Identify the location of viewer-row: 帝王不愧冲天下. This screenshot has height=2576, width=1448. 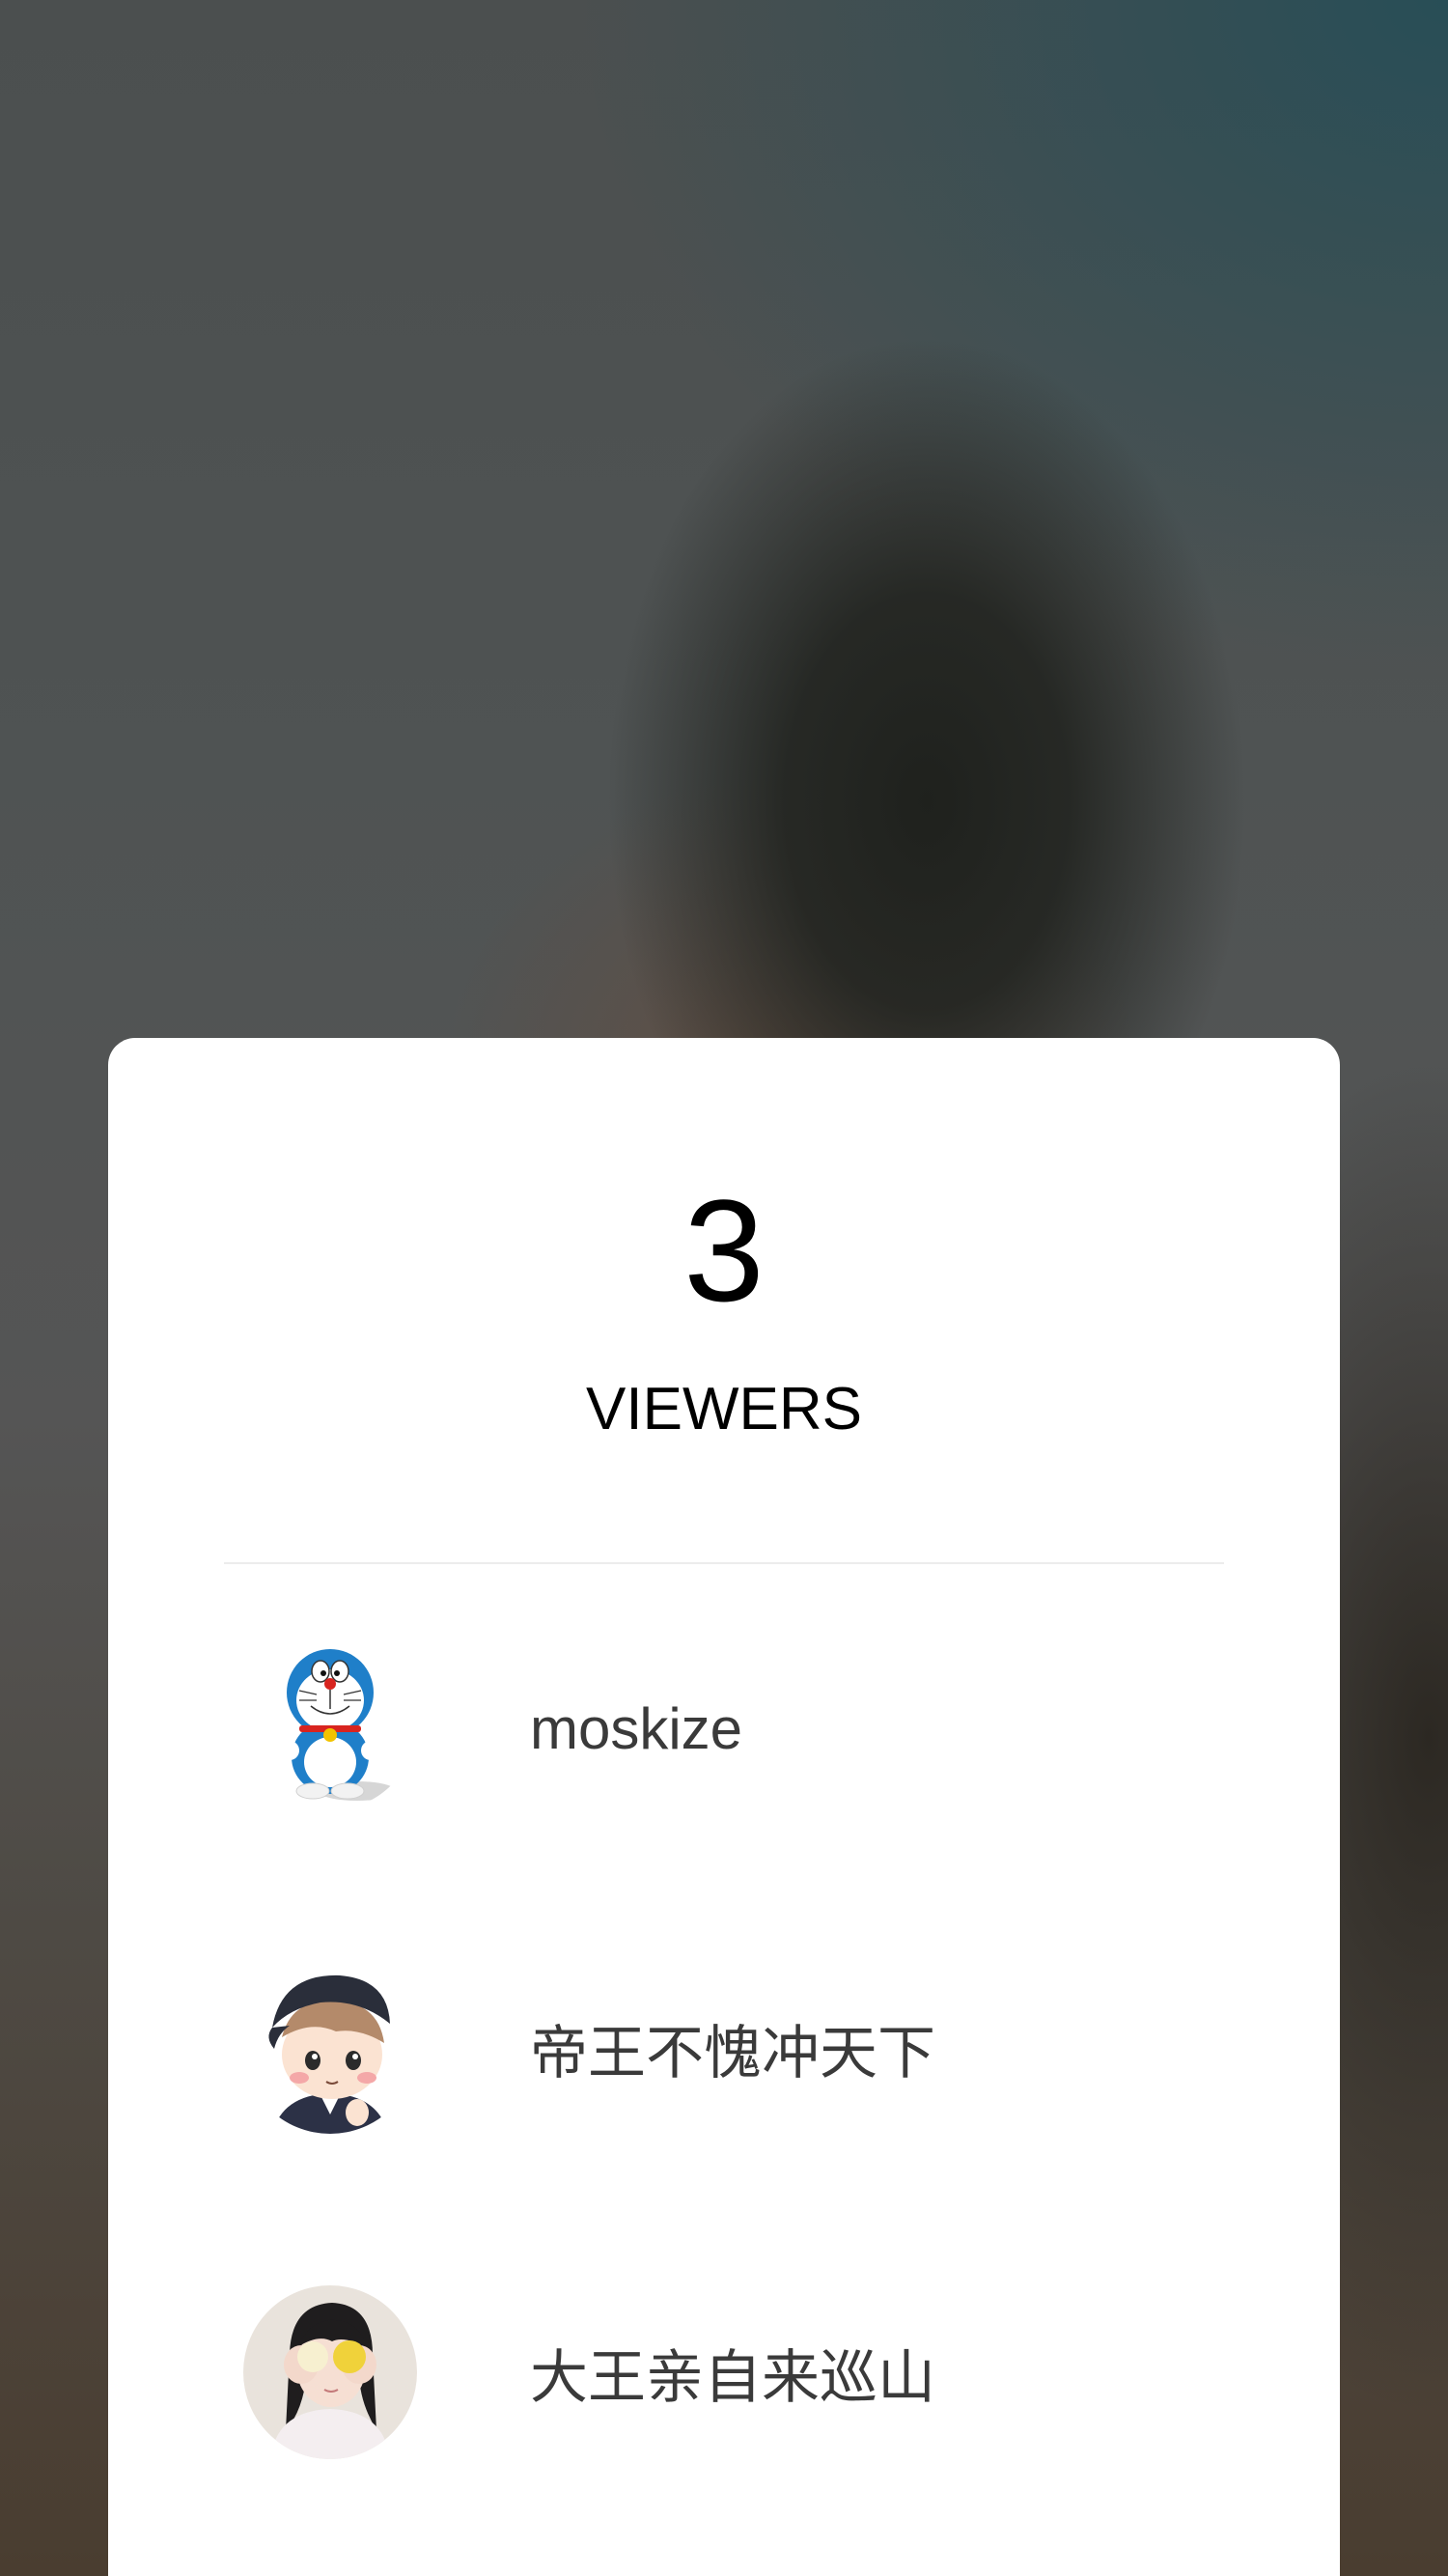
(724, 2051).